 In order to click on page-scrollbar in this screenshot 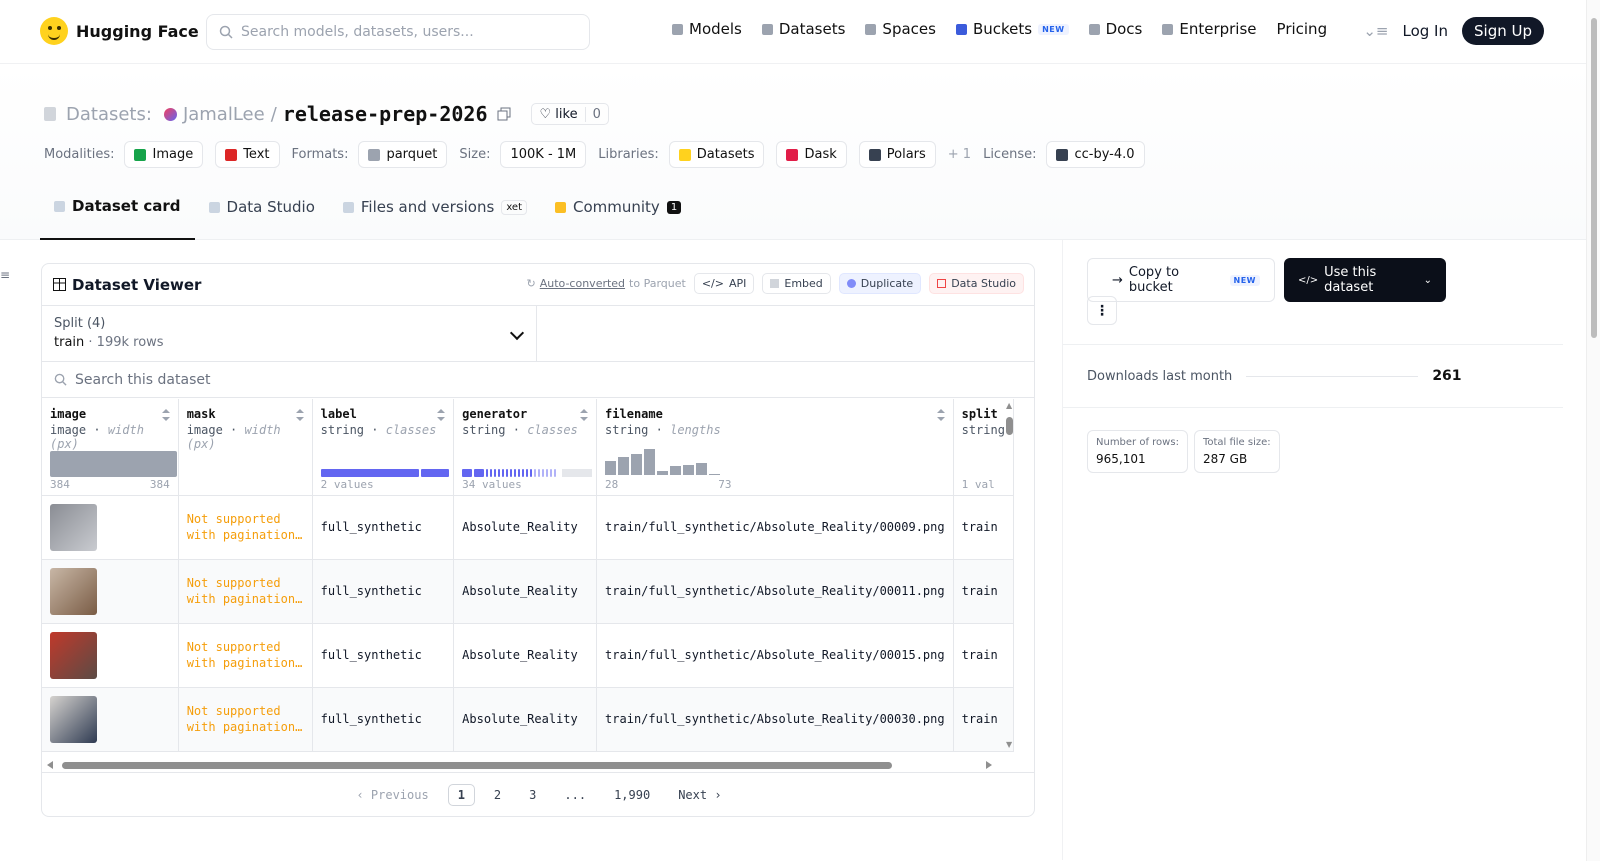, I will do `click(1593, 430)`.